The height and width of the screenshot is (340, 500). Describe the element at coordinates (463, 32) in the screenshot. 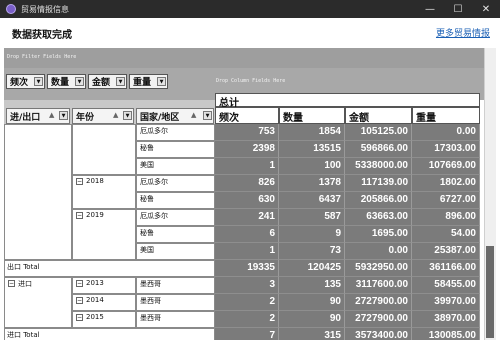

I see `more-trade-info-link: 更多贸易情报` at that location.